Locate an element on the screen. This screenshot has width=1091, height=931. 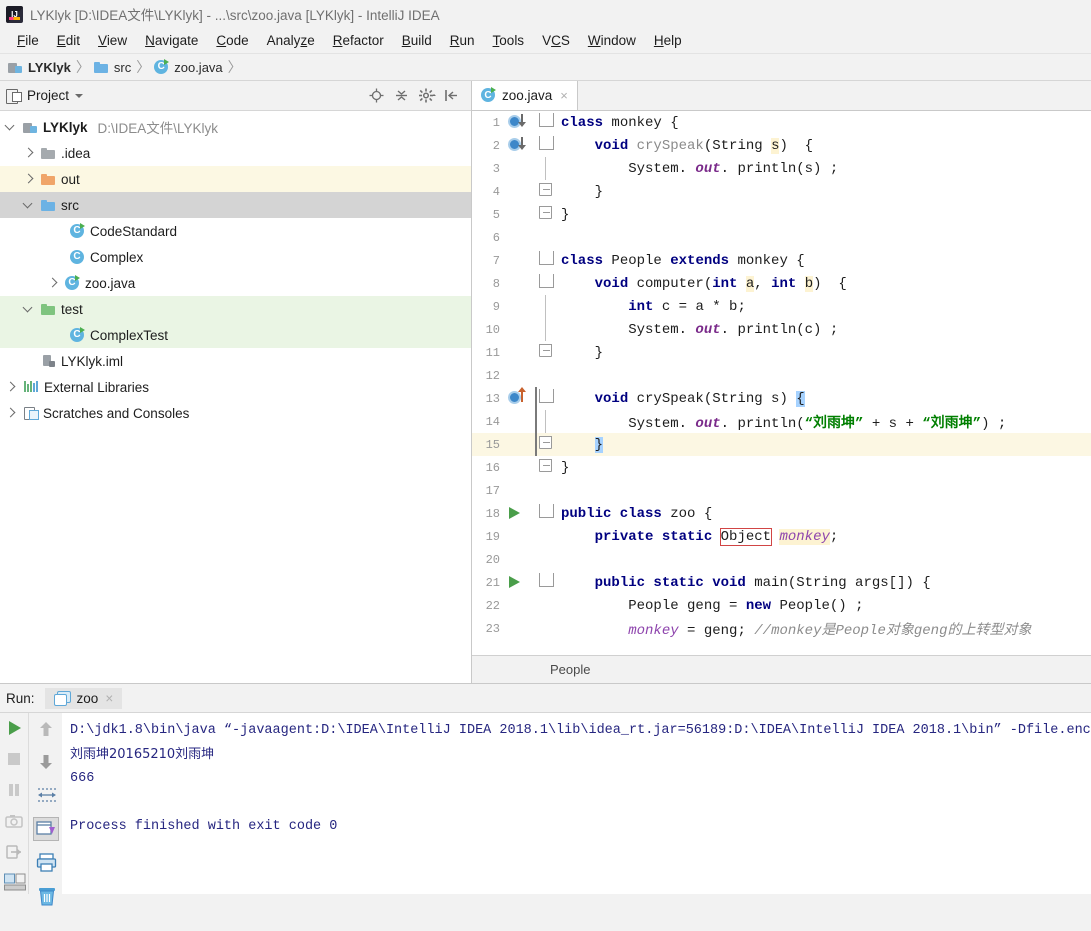
menu-item-analyze: Analyze is located at coordinates (291, 40).